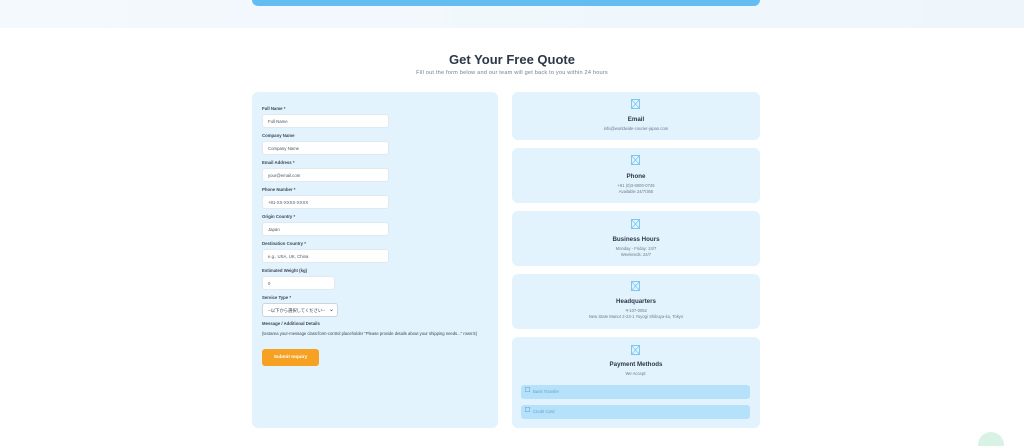  What do you see at coordinates (325, 256) in the screenshot?
I see `destination-country-input: e.g., USA, UK, China` at bounding box center [325, 256].